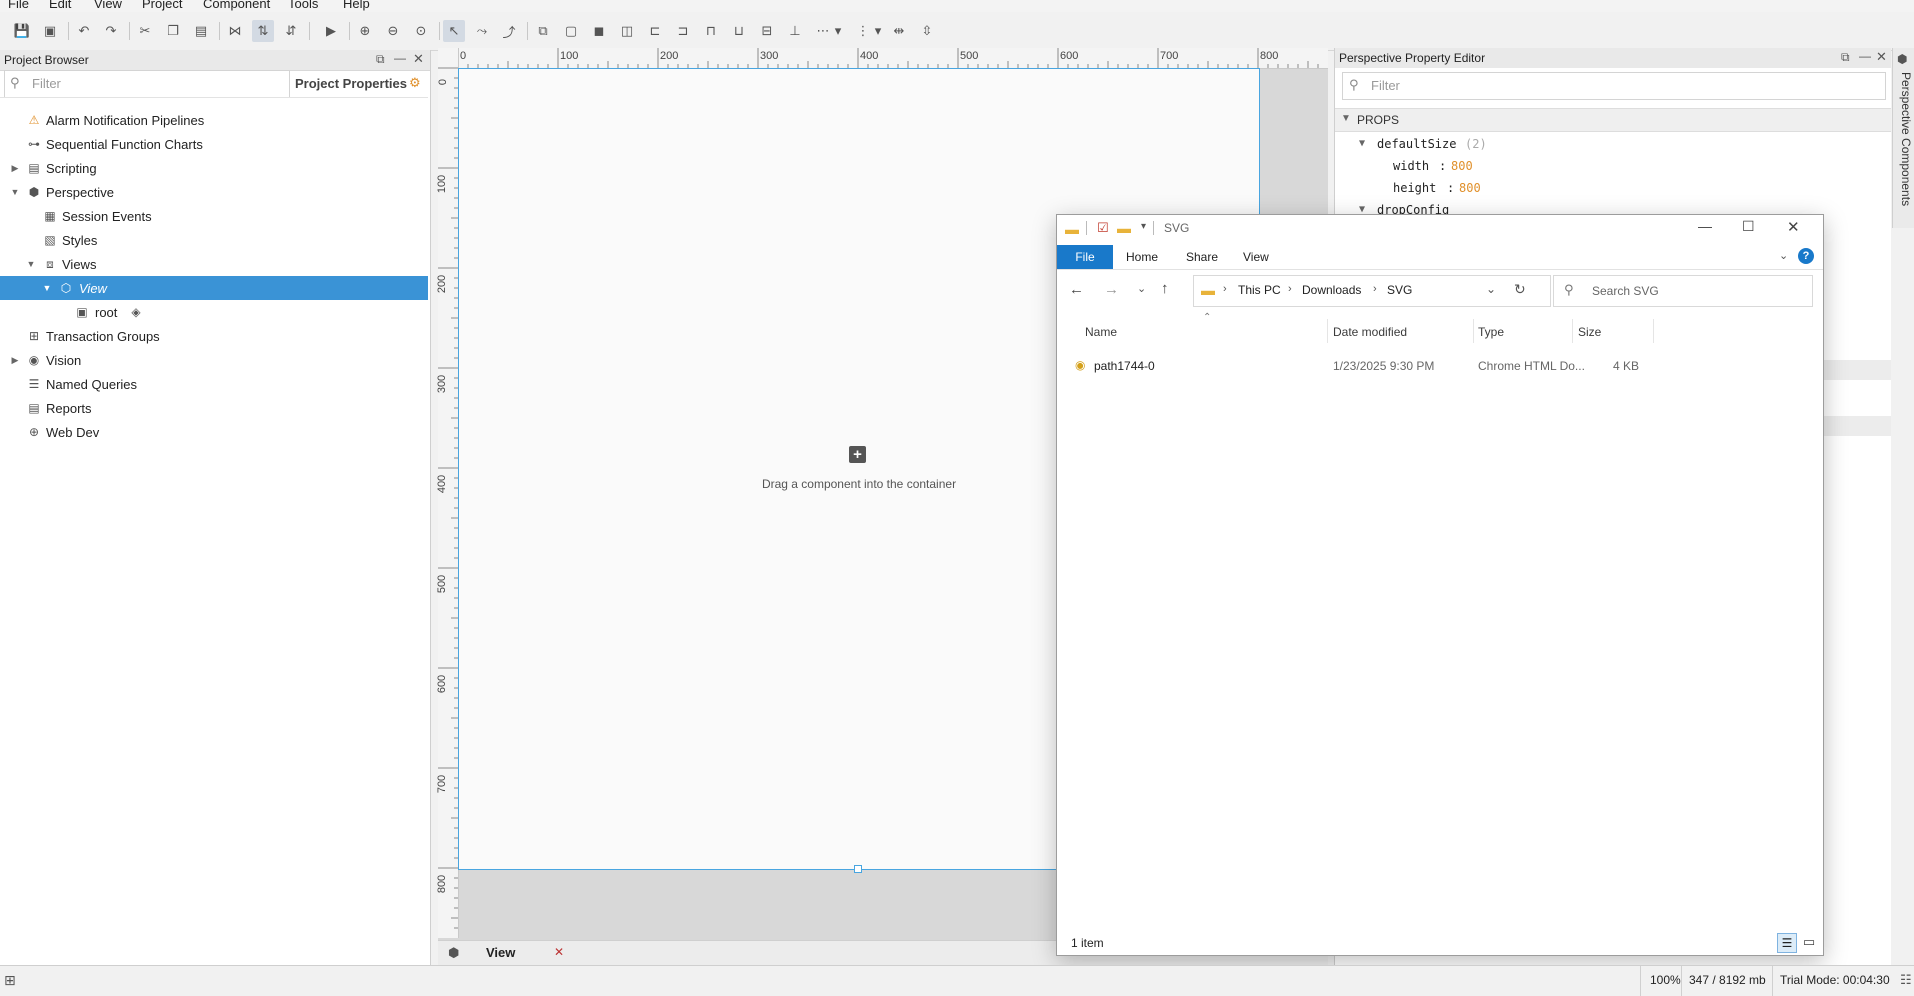  What do you see at coordinates (711, 31) in the screenshot?
I see `align-top-icon: ⊓` at bounding box center [711, 31].